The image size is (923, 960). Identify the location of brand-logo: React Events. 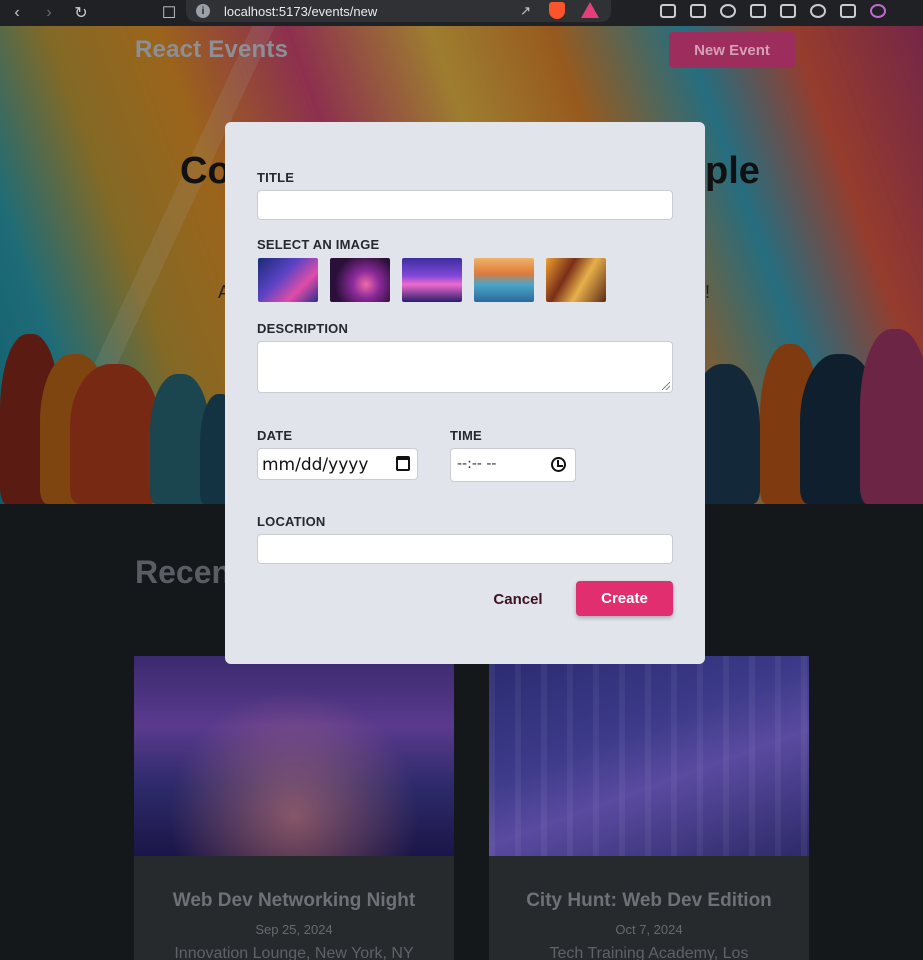
(211, 50).